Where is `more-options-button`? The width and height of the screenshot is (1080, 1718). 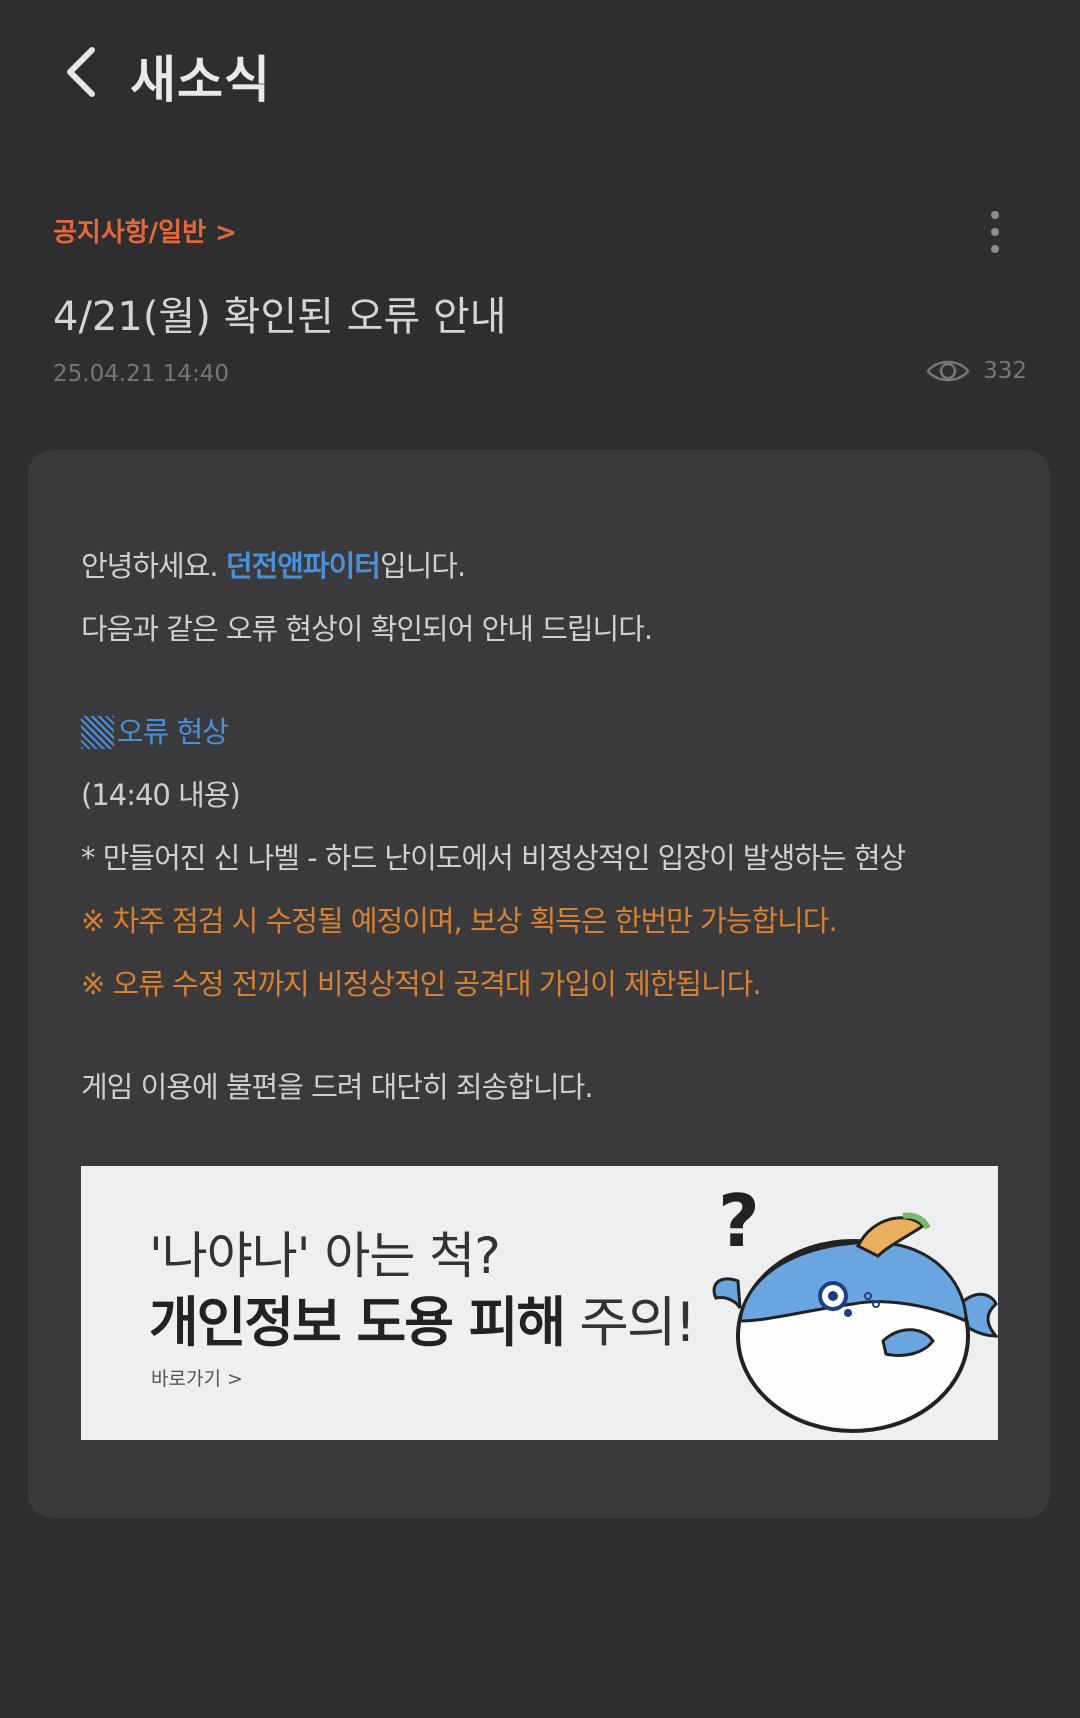
more-options-button is located at coordinates (995, 232).